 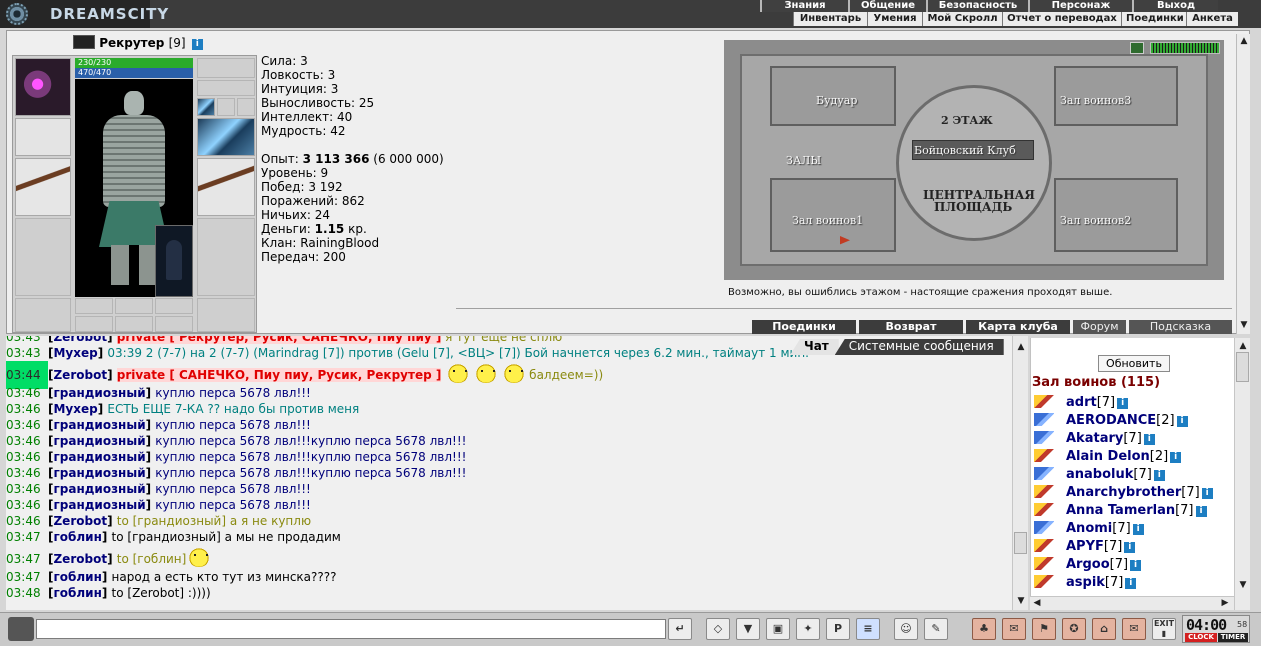 What do you see at coordinates (1088, 564) in the screenshot?
I see `user-name: Argoo` at bounding box center [1088, 564].